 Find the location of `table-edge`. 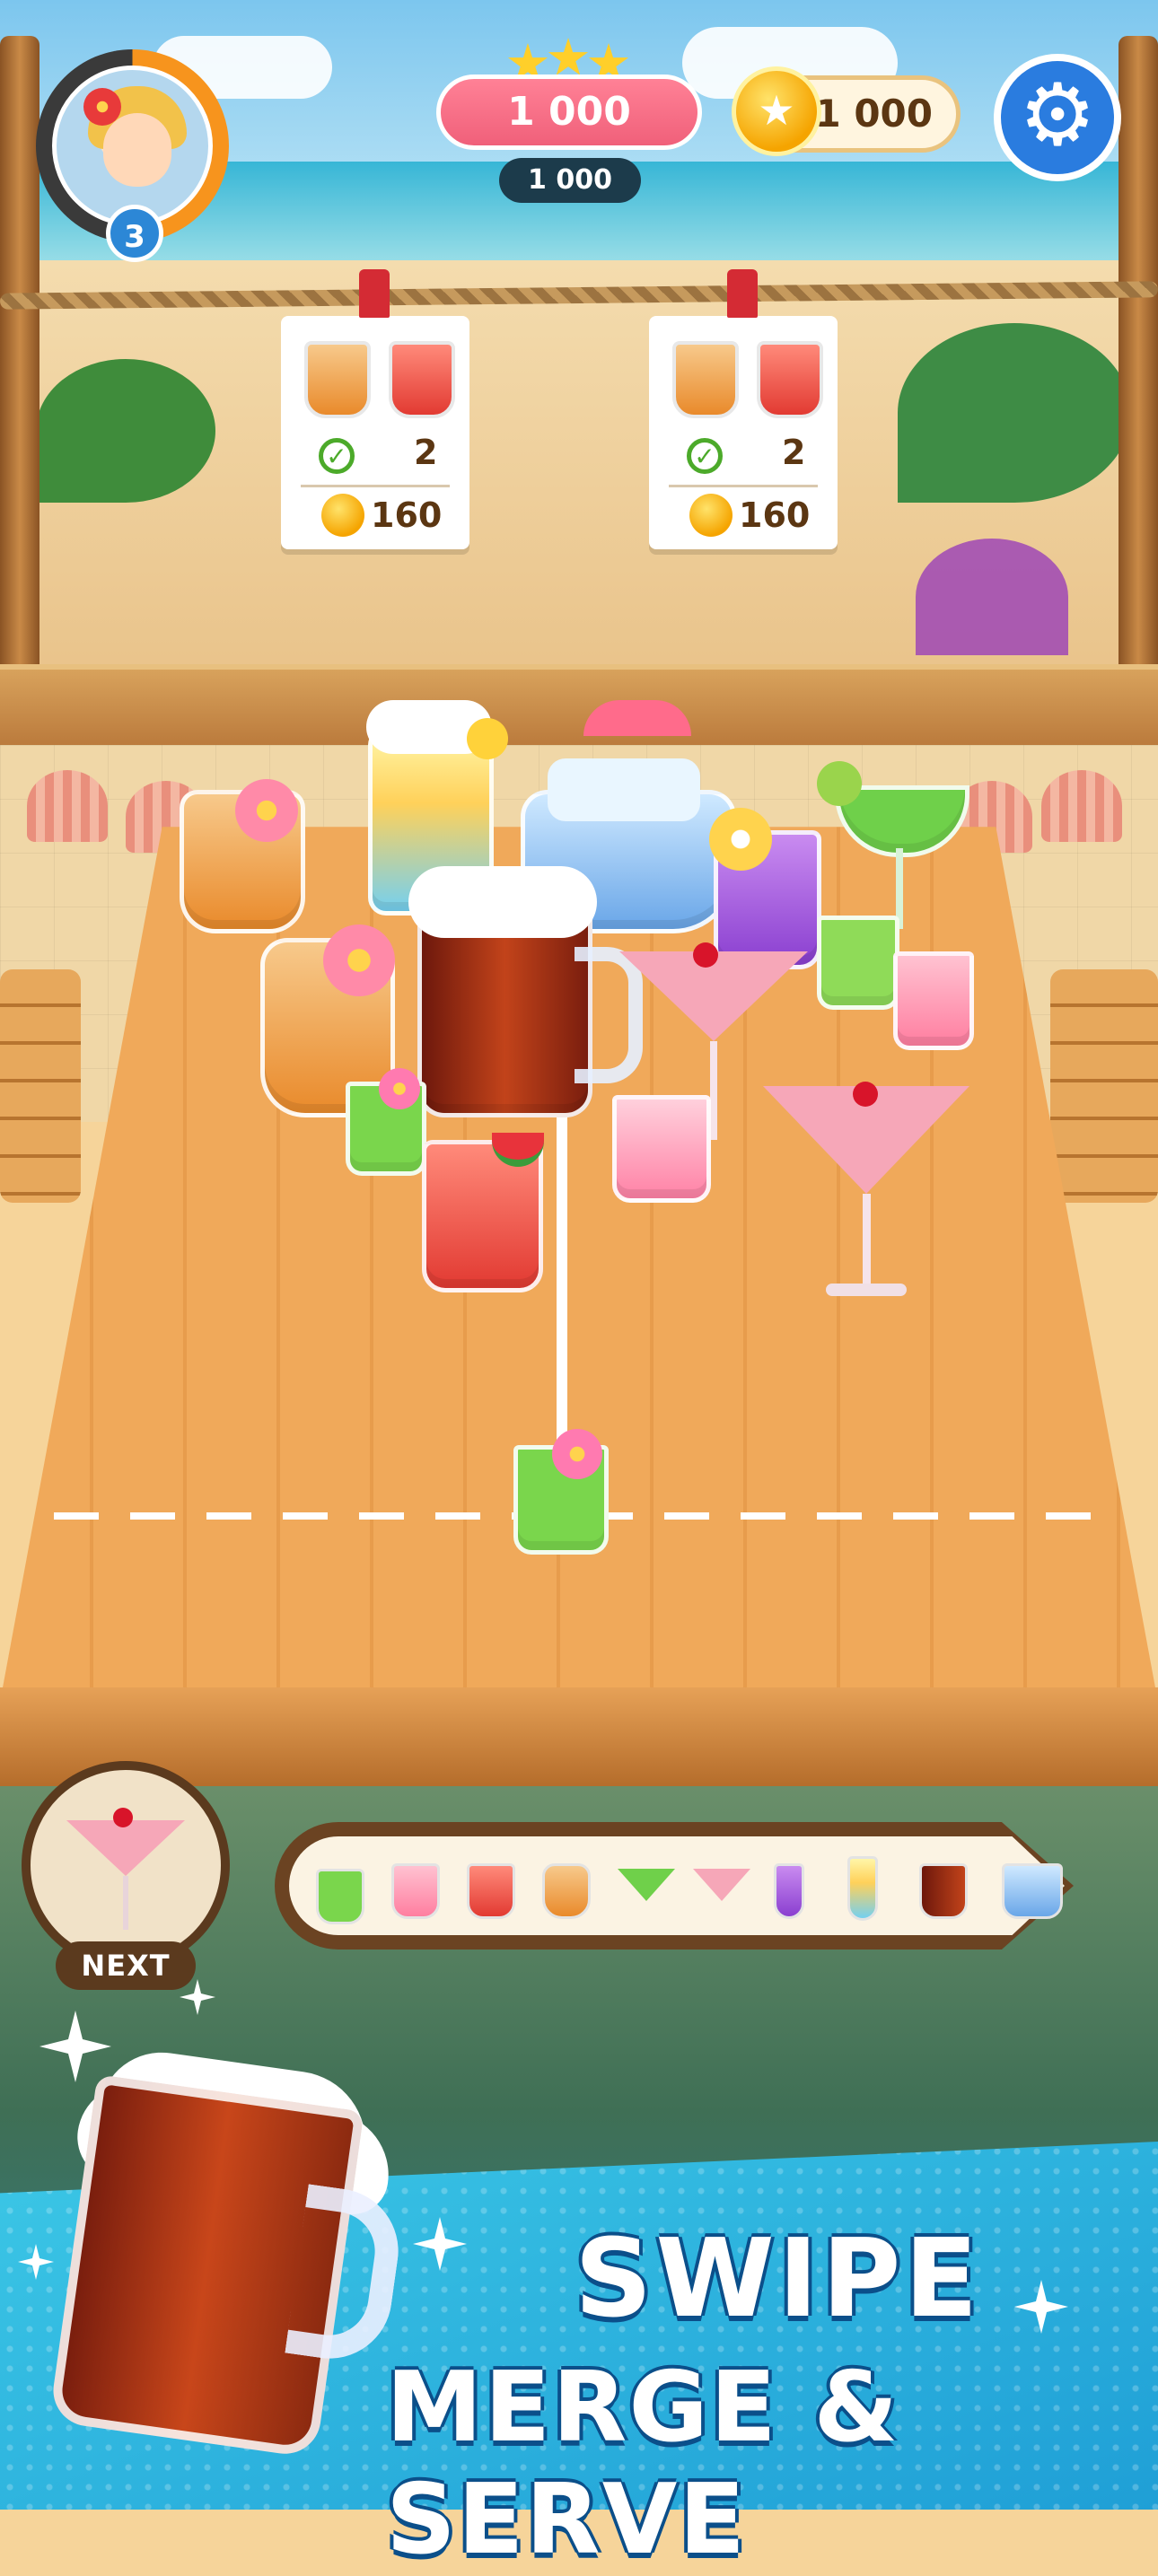

table-edge is located at coordinates (579, 1736).